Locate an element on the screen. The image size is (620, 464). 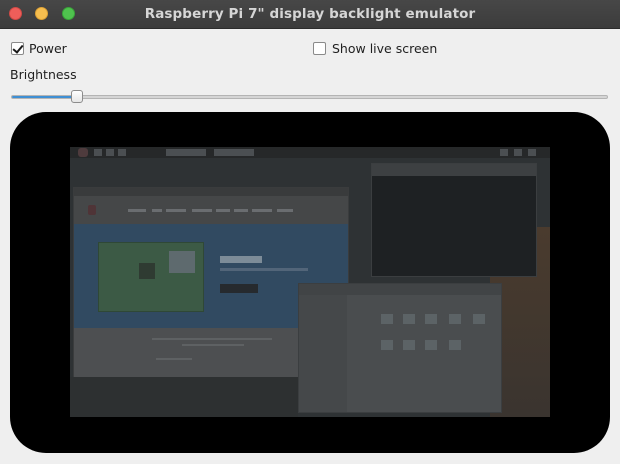
hero-button-block is located at coordinates (239, 288).